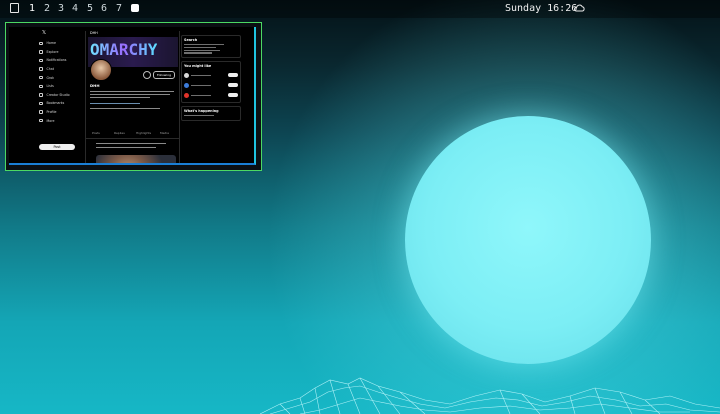  Describe the element at coordinates (14, 8) in the screenshot. I see `window-grid-icon` at that location.